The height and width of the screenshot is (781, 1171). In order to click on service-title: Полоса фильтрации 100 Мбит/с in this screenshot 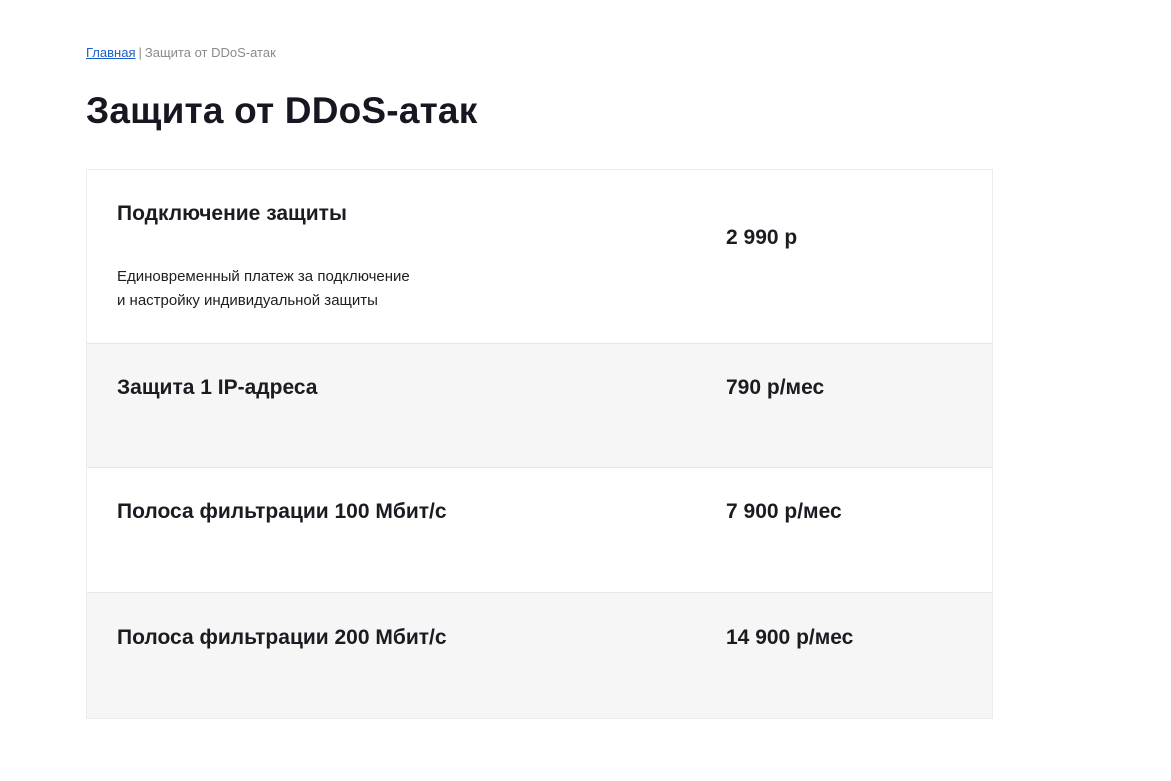, I will do `click(282, 511)`.